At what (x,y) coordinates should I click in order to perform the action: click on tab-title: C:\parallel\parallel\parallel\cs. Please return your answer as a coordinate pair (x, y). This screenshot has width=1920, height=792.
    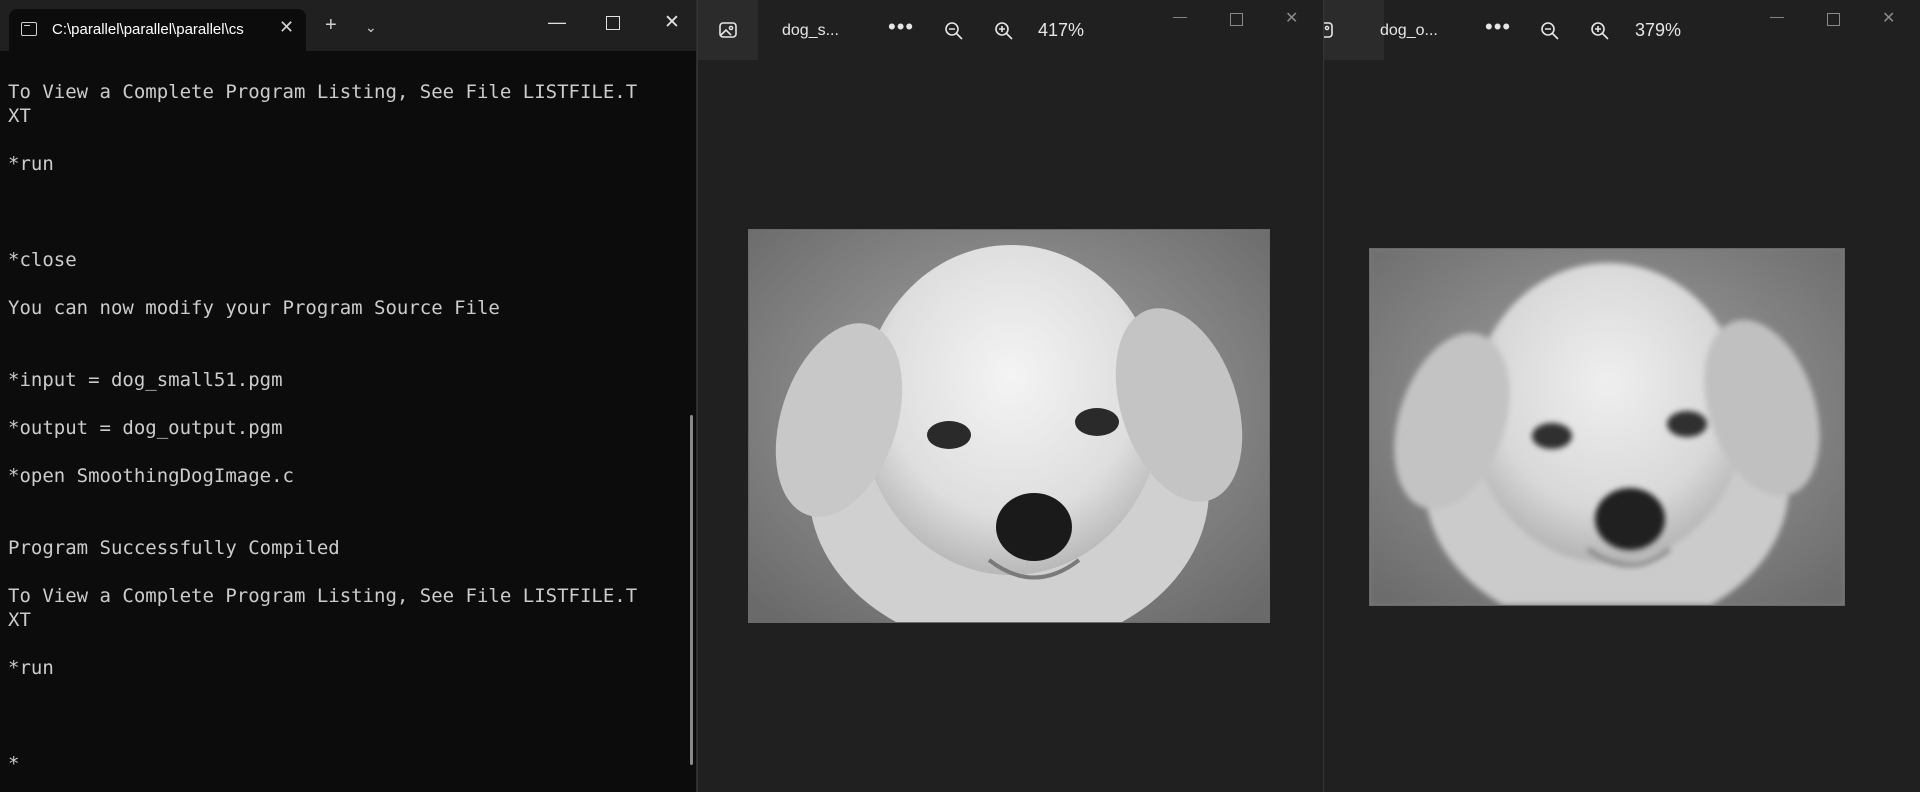
    Looking at the image, I should click on (148, 29).